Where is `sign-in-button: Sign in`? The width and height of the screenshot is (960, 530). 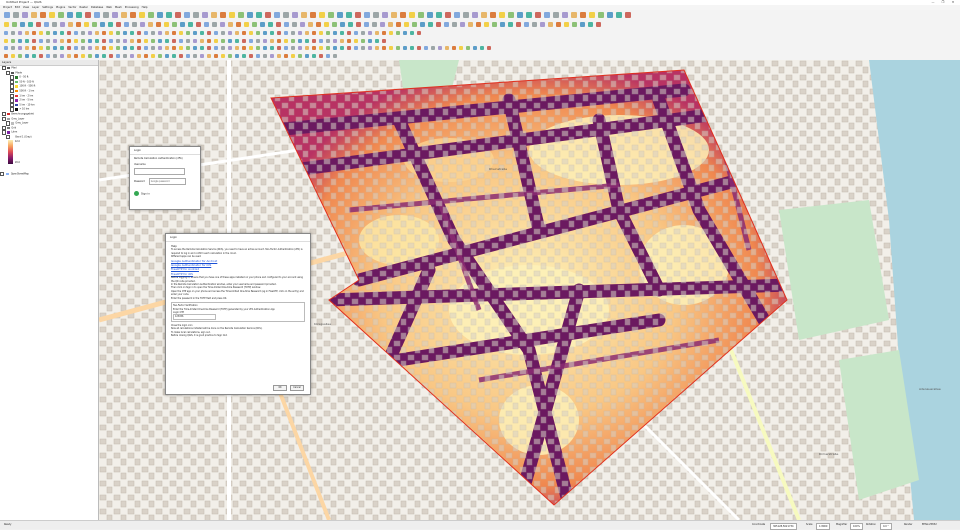
sign-in-button: Sign in is located at coordinates (142, 193).